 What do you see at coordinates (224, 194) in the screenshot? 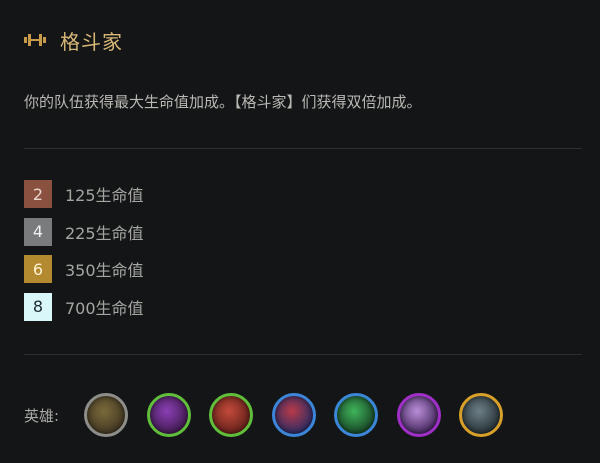
I see `tier-row: 2 125生命值` at bounding box center [224, 194].